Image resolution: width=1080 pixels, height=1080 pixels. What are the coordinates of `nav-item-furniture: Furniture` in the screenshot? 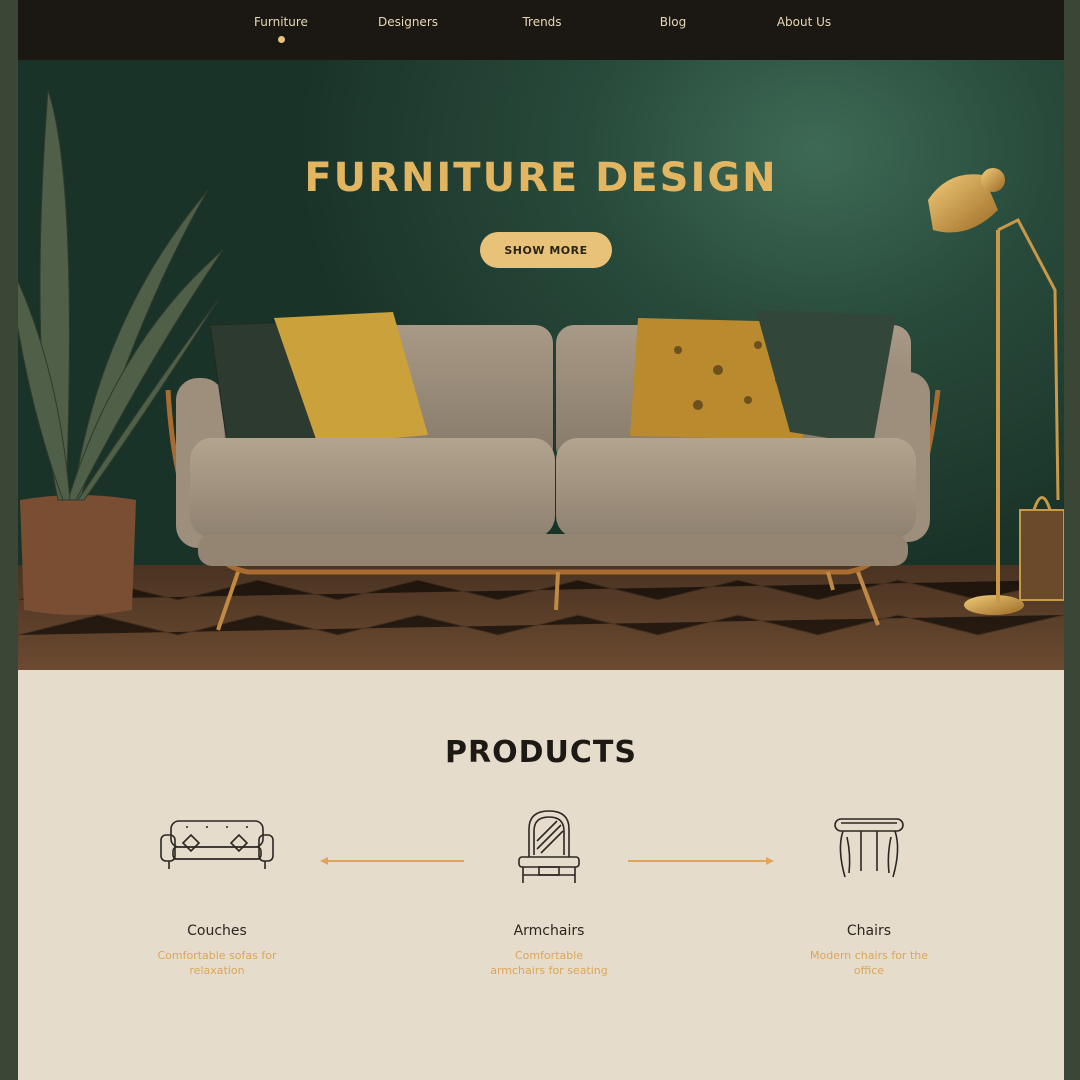 It's located at (281, 22).